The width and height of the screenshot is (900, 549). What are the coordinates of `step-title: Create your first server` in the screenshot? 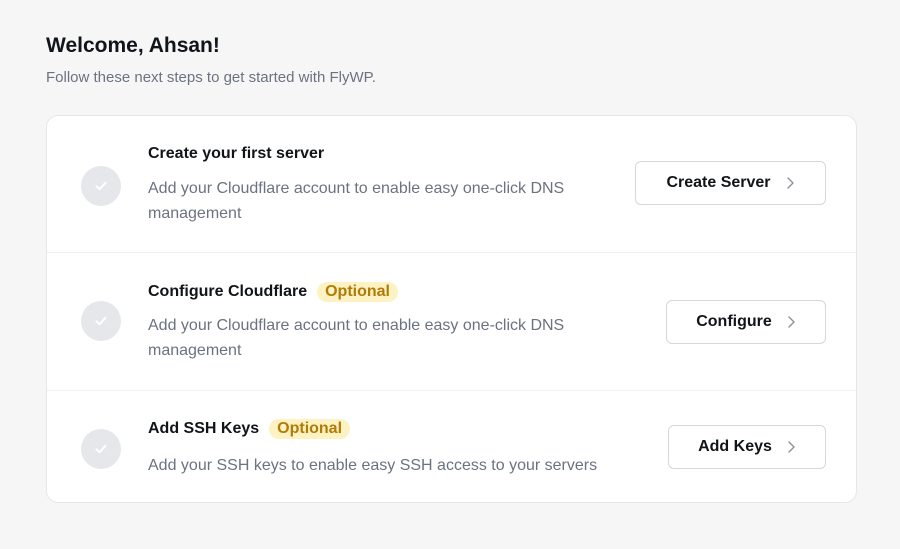 It's located at (236, 154).